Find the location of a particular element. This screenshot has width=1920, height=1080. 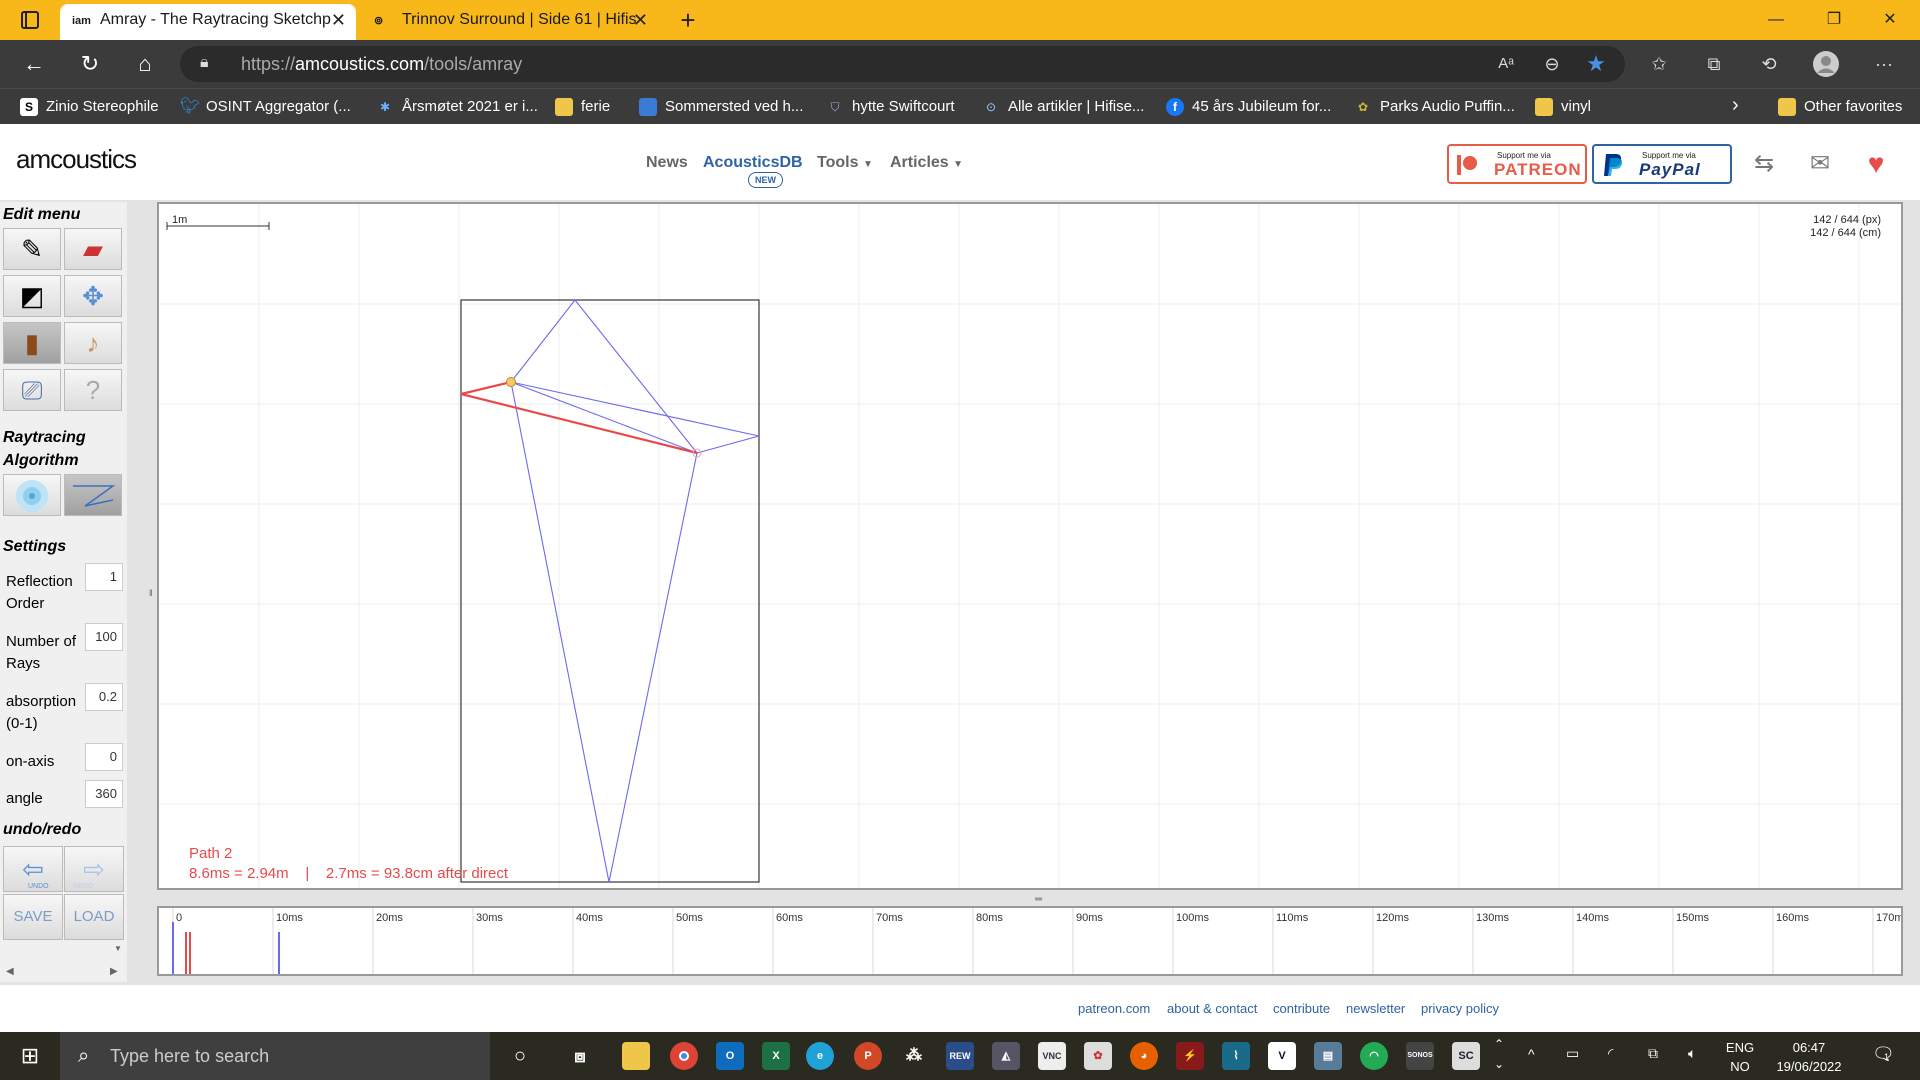

listener-tool-button: ♪ is located at coordinates (93, 343).